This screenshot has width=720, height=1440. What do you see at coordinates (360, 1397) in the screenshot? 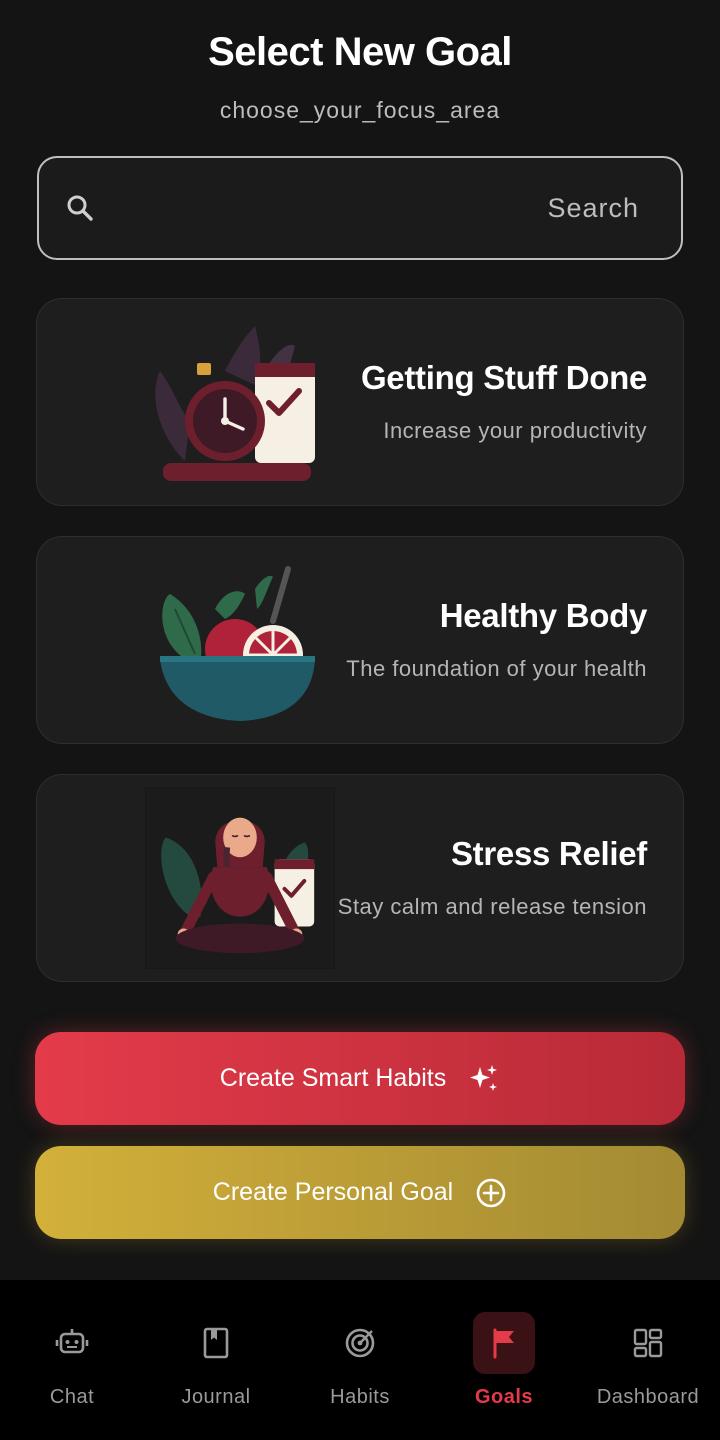
I see `nav-label: Habits` at bounding box center [360, 1397].